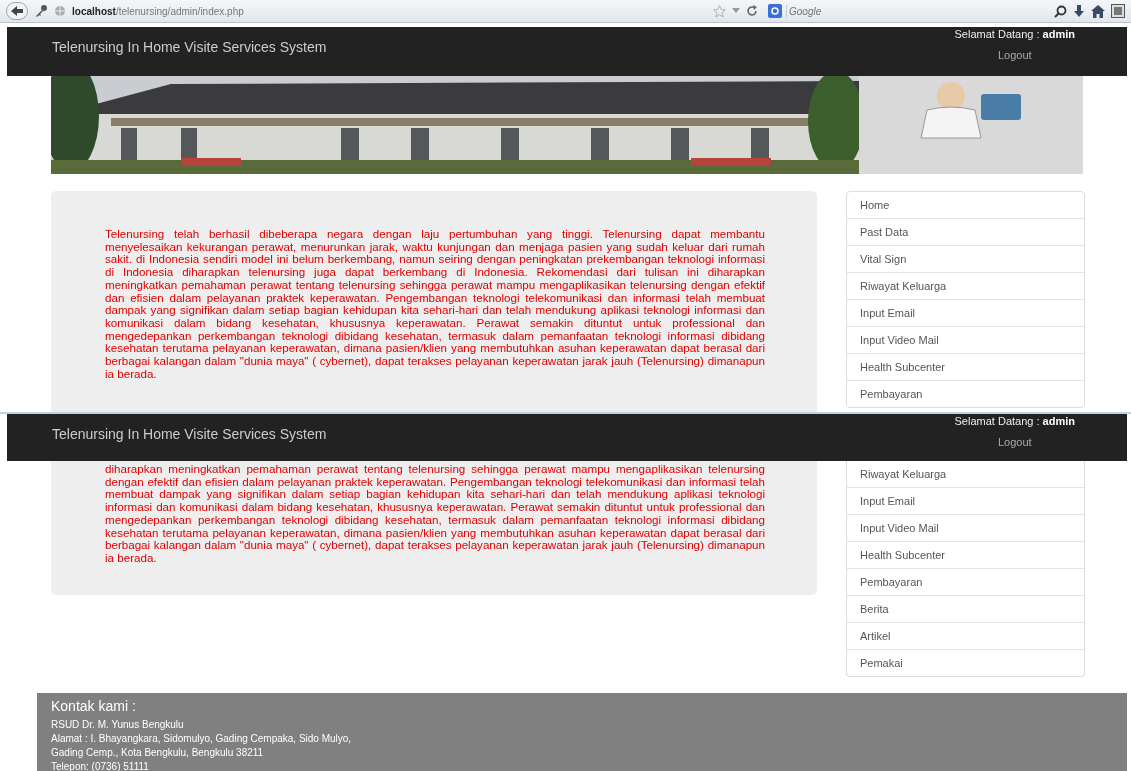 The width and height of the screenshot is (1131, 771). I want to click on article-paragraph: Telenursing telah berhasil dibeberapa negara dengan laju pertumbuhan yang tinggi. Telenursing dapat membantu menyelesaikan kekurangan perawat, menurunkan jarak, waktu kunjungan dan menjaga pasien yang sudah keluar dari rumah sakit. di Indonesia sendiri model ini belum berkembang, namun seiring dengan peningkatan prekembangan teknologi informasi di Indonesia diharapkan telenursing juga dapat berkembang di Indonesia. Rekomendasi dari tulisan ini diharapkan meningkatkan pemahaman perawat tentang telenursing sehingga perawat mampu mengaplikasikan telenursing dengan efektif dan efisien dalam pelayanan praktek keperawatan. Pengembangan teknologi telekomunikasi dan informasi telah membuat dampak yang signifikan dalam setiap bagian kehidupan kita sehari-hari dan telah mendukung aplikasi teknologi informasi dan komunikasi dalam bidang kesehatan, khususnya keperawatan. Perawat semakin dituntut untuk professional dan mengedepankan perkembangan teknologi dibidang kesehatan, termasuk dalam pemanfaatan teknologi informasi dibidang kesehatan terutama pelayanan keperawatan, dimana pasien/klien yang membutuhkan asuhan keperawatan dapat berasal dari berbagai kalangan dalam "dunia maya" ( cybernet), dapat terakses pelayanan keperawatan jarak jauh (Telenursing) dimanapun ia berada., so click(435, 304).